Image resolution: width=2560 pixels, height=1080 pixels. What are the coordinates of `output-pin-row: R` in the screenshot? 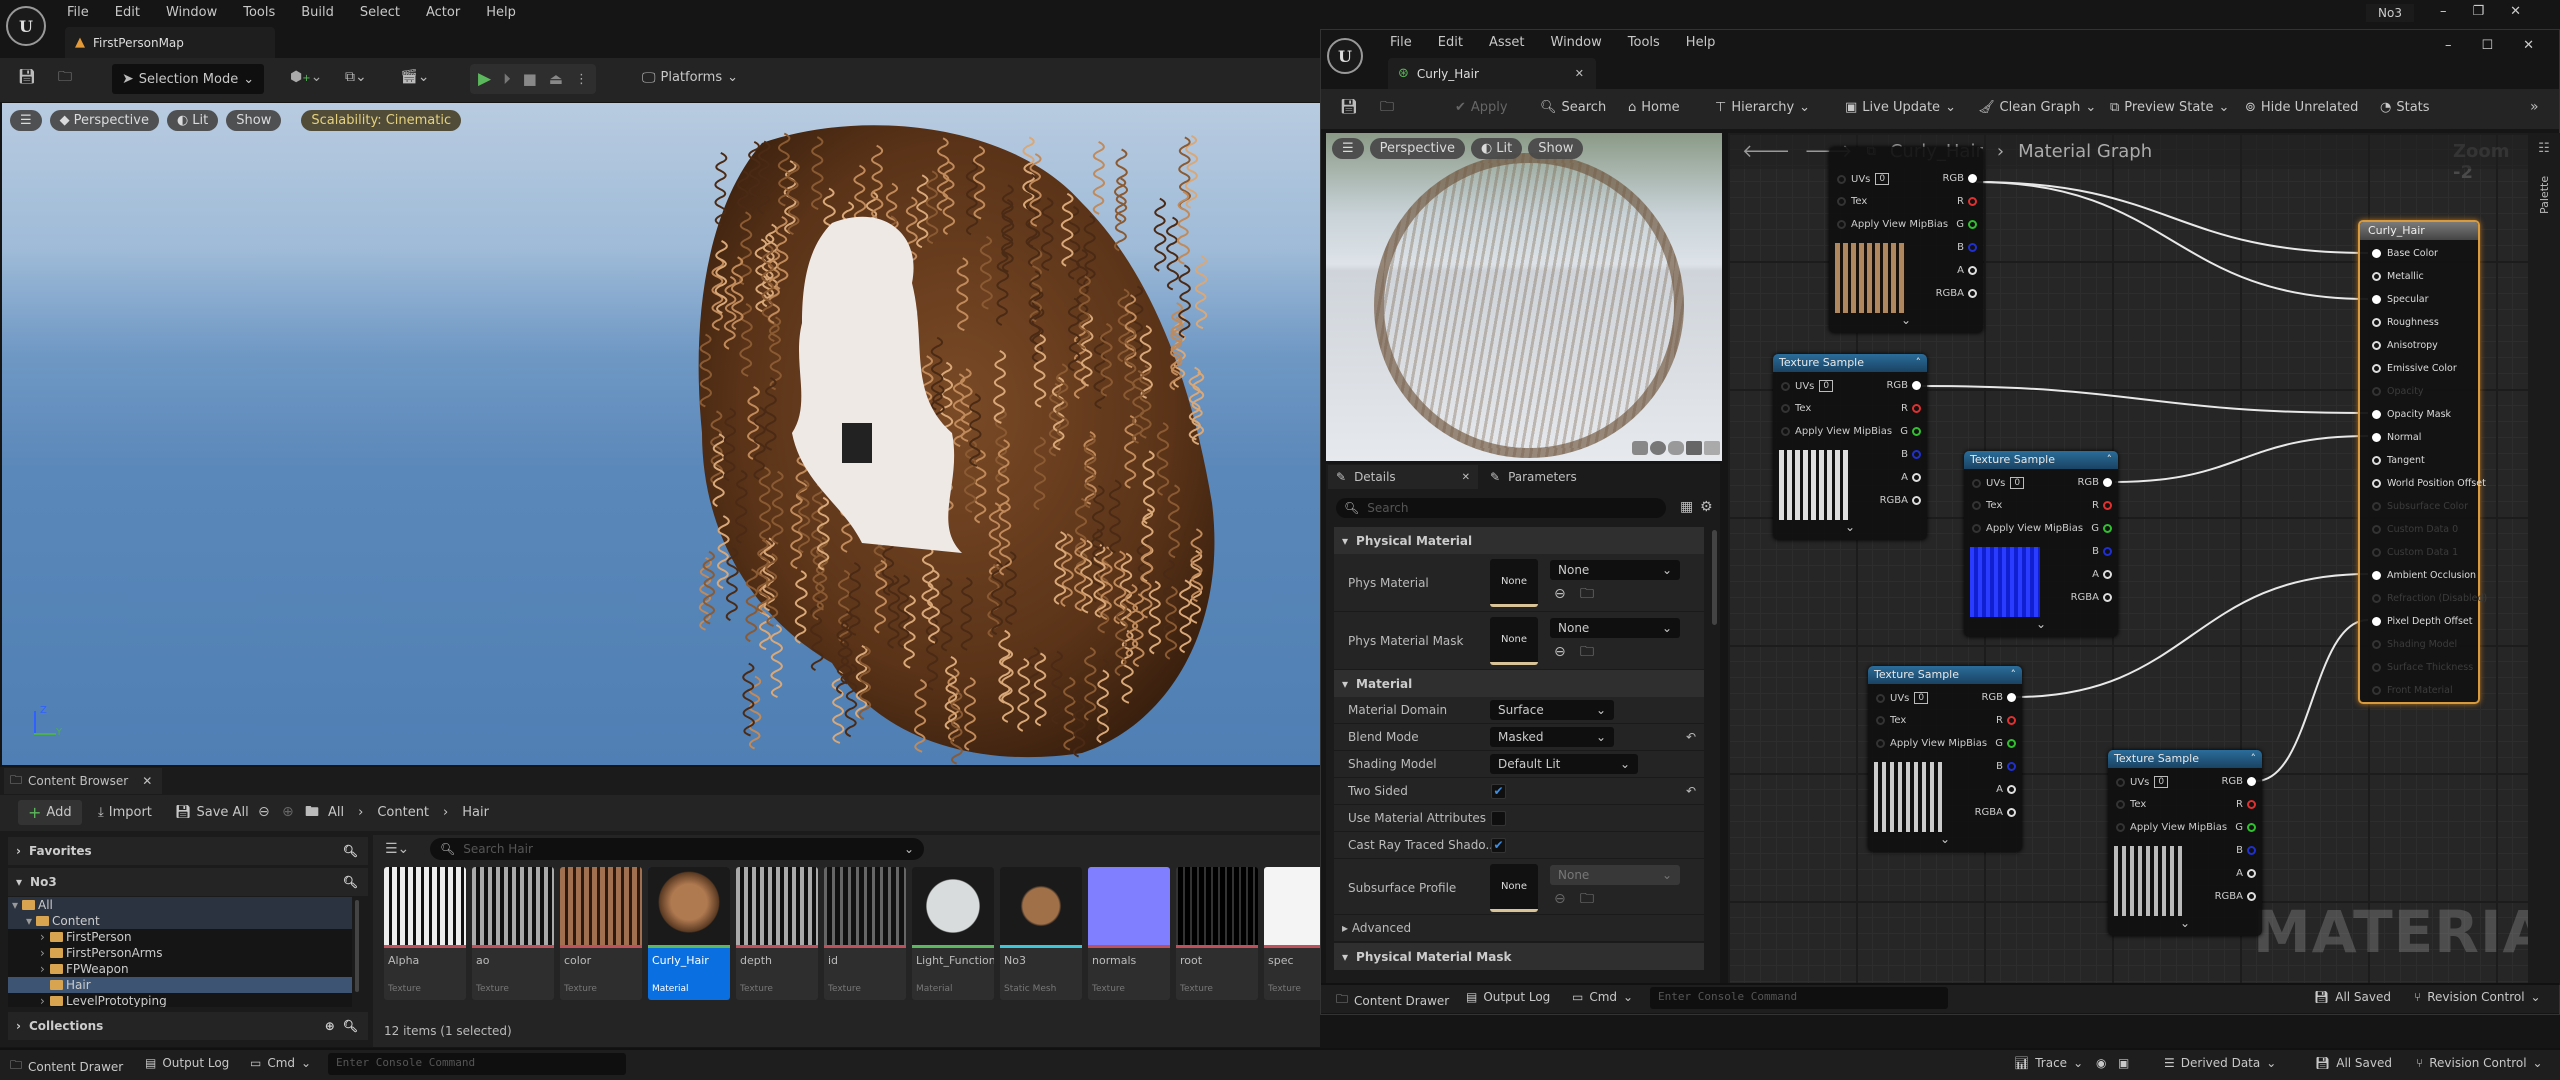 It's located at (2246, 804).